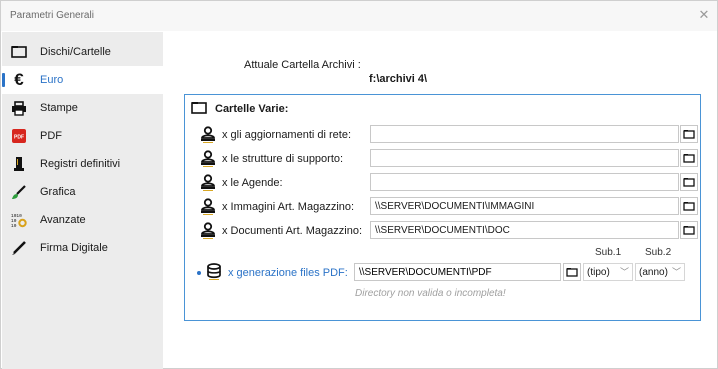  I want to click on sidebar-item-label: PDF, so click(51, 136).